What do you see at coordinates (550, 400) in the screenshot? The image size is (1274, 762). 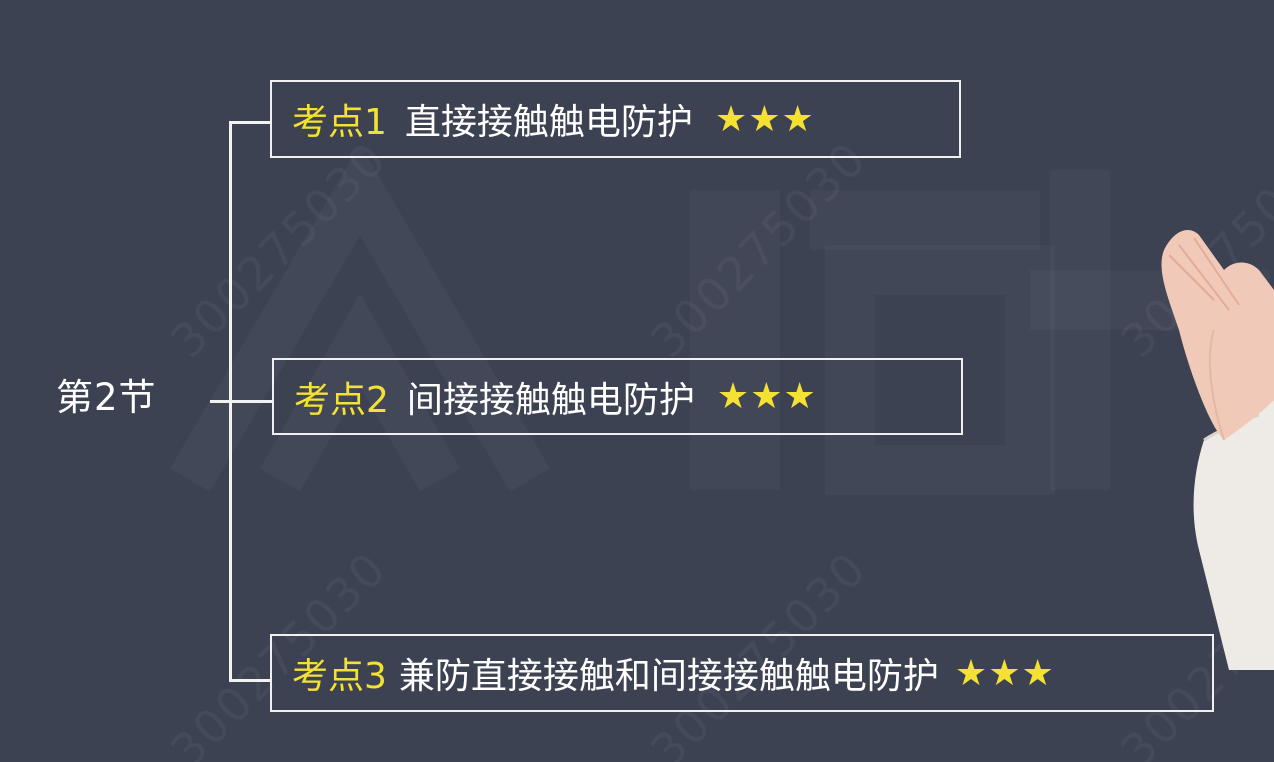 I see `topic-title: 间接接触触电防护` at bounding box center [550, 400].